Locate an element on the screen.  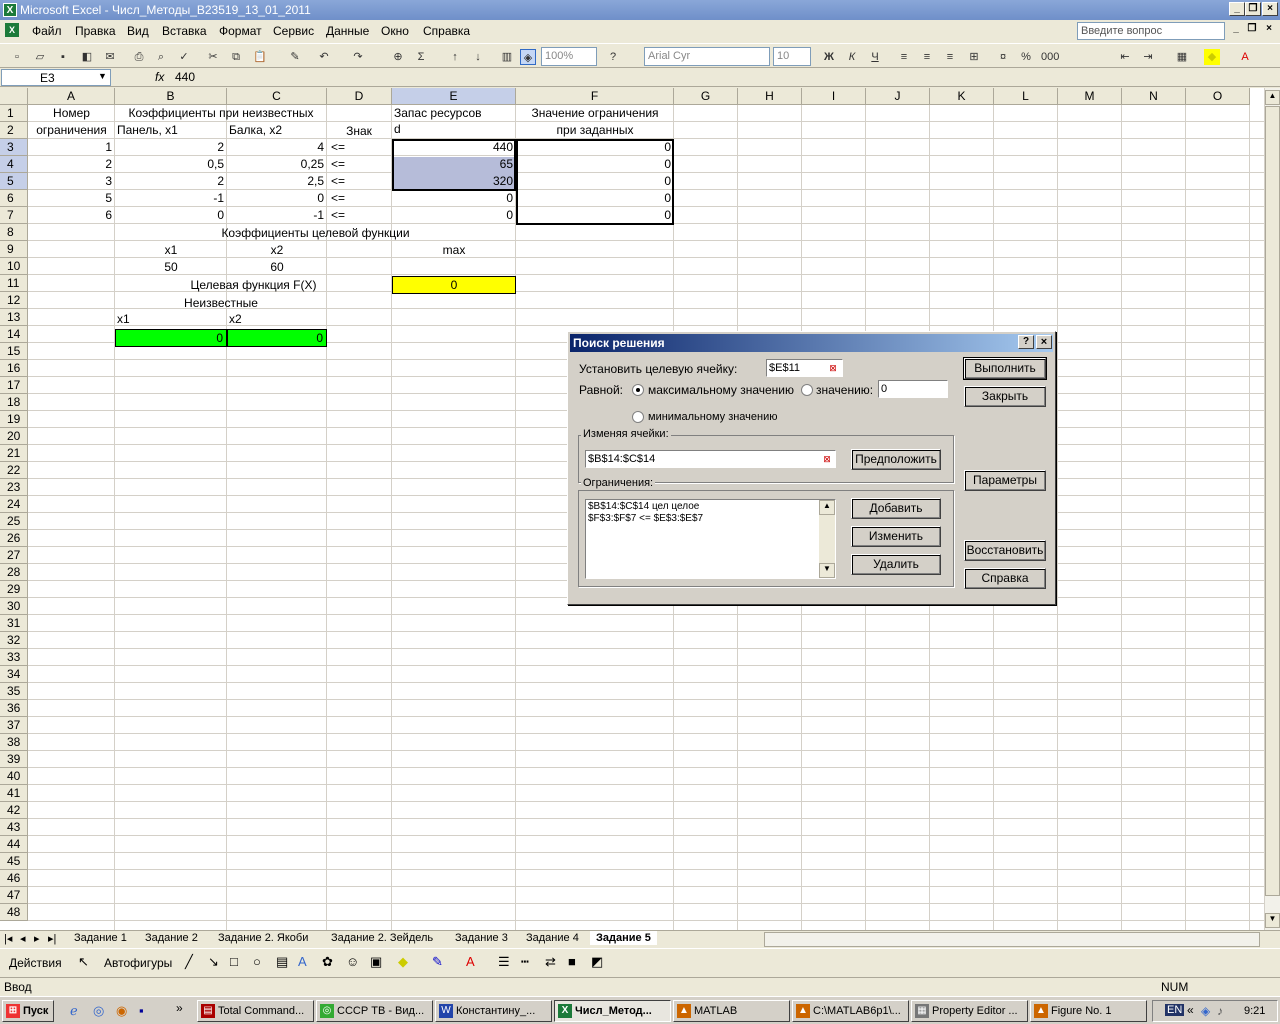
cell-E4: 65 is located at coordinates (454, 164).